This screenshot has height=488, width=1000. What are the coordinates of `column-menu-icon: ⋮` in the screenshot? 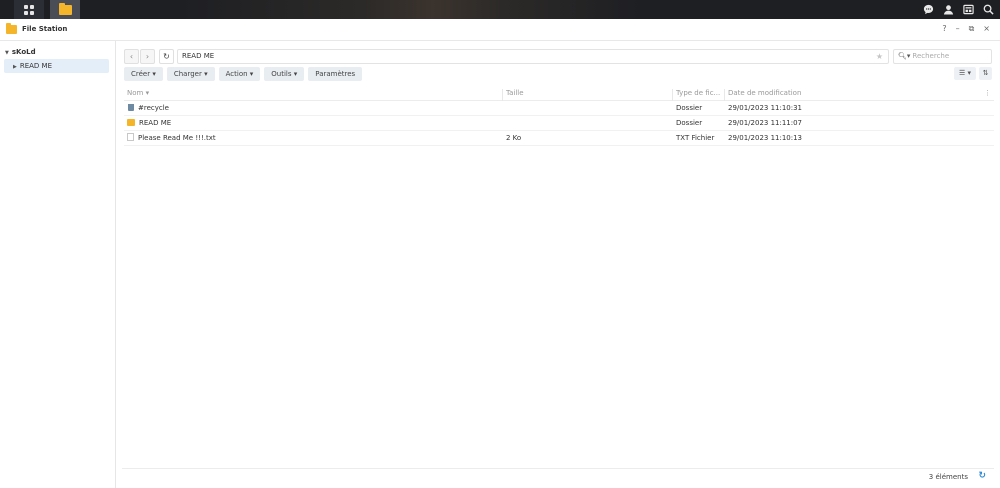 It's located at (987, 93).